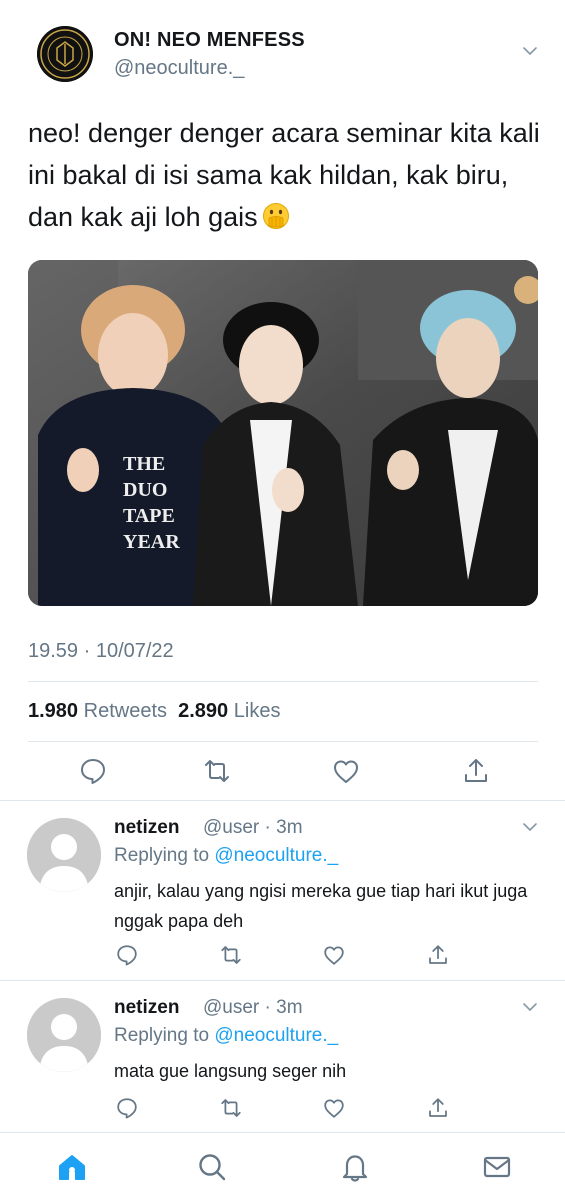 The width and height of the screenshot is (565, 1200). Describe the element at coordinates (145, 490) in the screenshot. I see `svg-text: DUO` at that location.